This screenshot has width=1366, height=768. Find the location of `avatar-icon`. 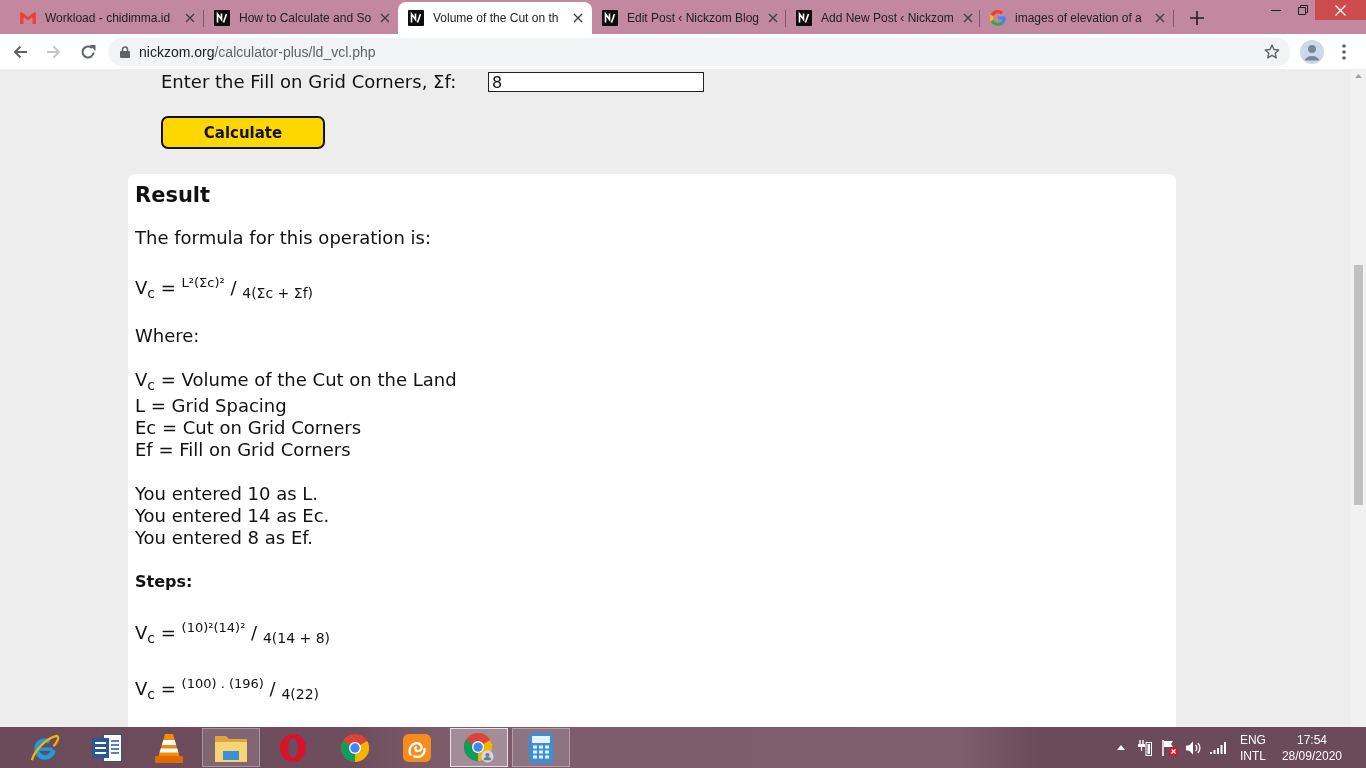

avatar-icon is located at coordinates (1312, 51).